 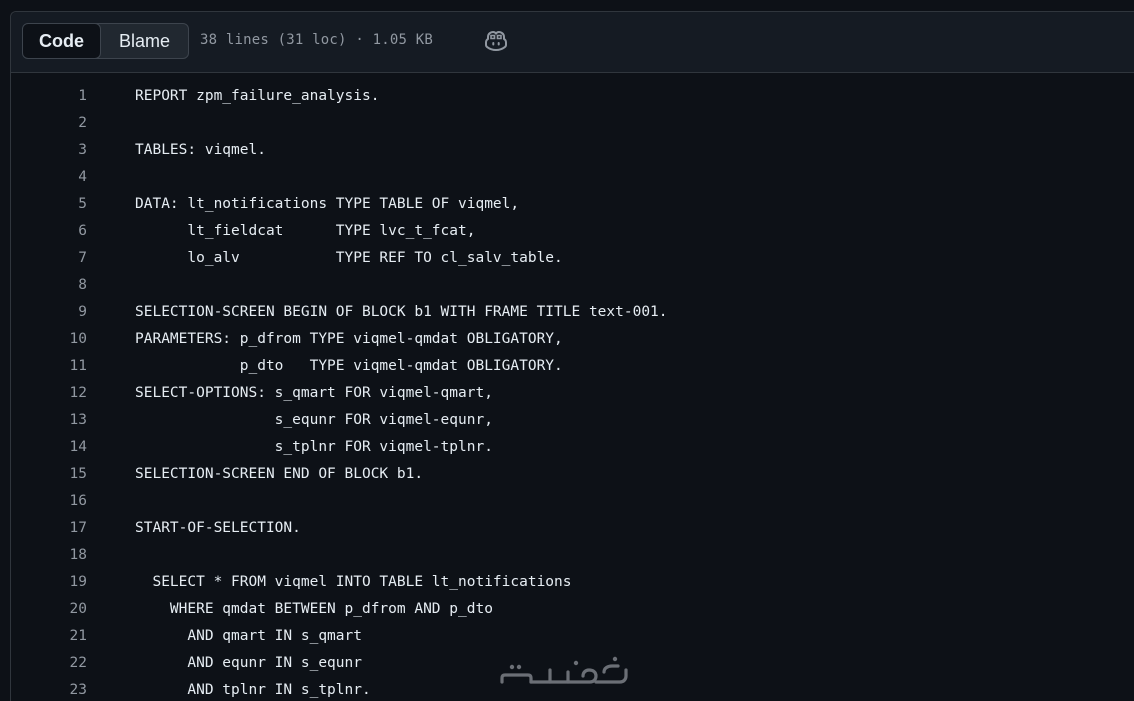 I want to click on code-text: SELECTION-SCREEN END OF BLOCK b1., so click(x=279, y=474).